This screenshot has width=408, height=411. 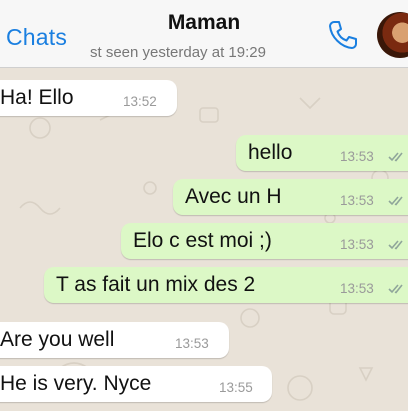 What do you see at coordinates (76, 383) in the screenshot?
I see `message-text: He is very. Nyce` at bounding box center [76, 383].